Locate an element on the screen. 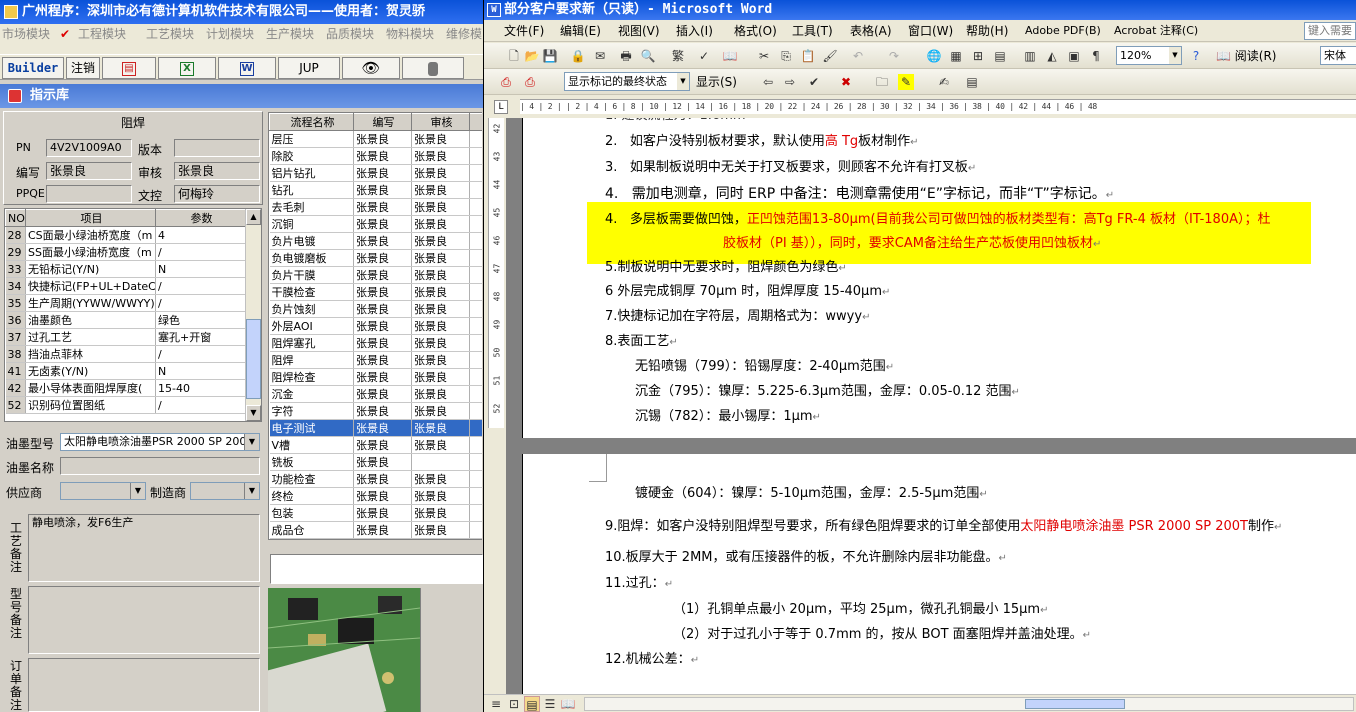  flow-name: 负片干膜 is located at coordinates (311, 275).